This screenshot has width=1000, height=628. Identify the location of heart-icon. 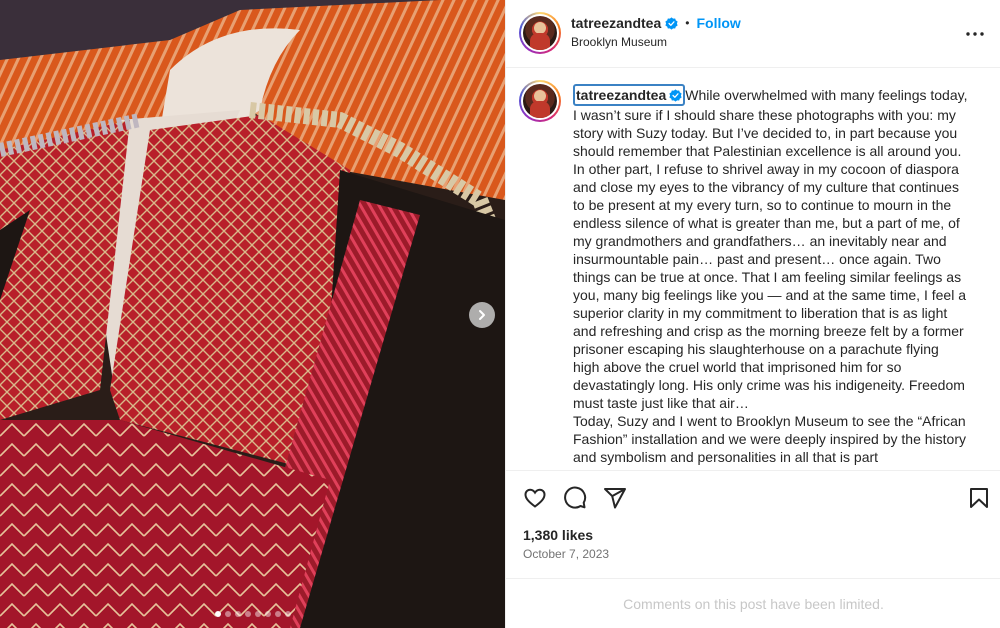
(535, 498).